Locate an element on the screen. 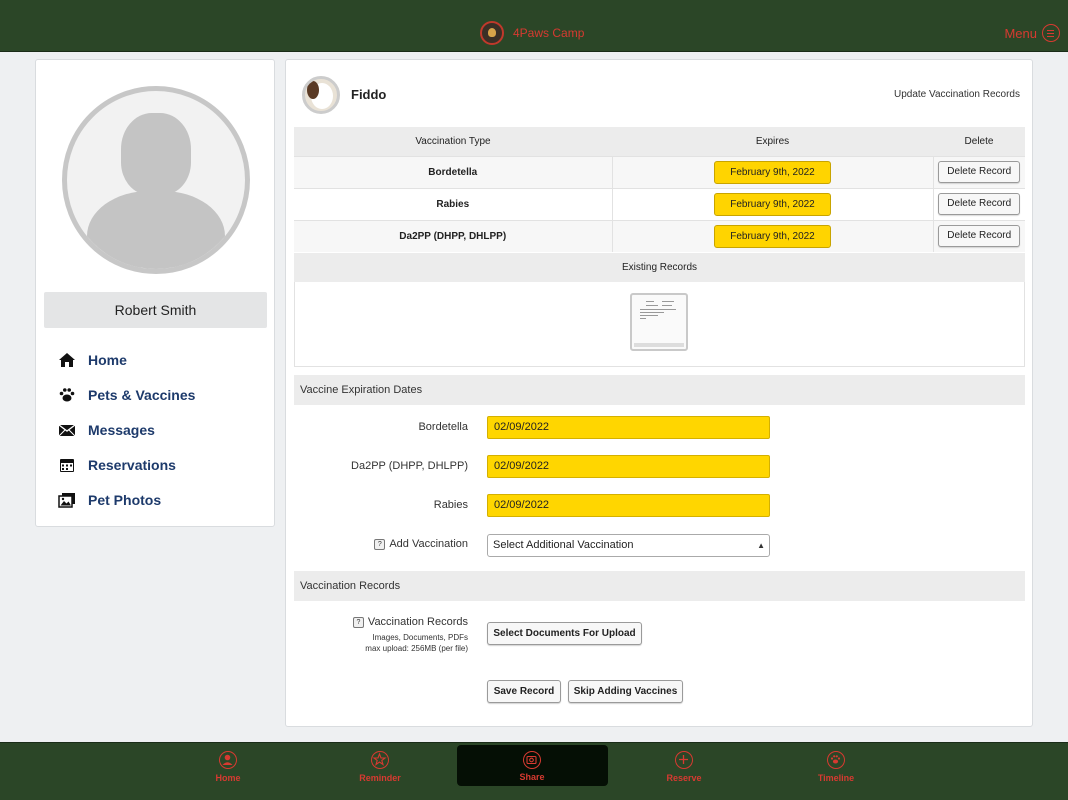  tab-reminder: Reminder is located at coordinates (380, 771).